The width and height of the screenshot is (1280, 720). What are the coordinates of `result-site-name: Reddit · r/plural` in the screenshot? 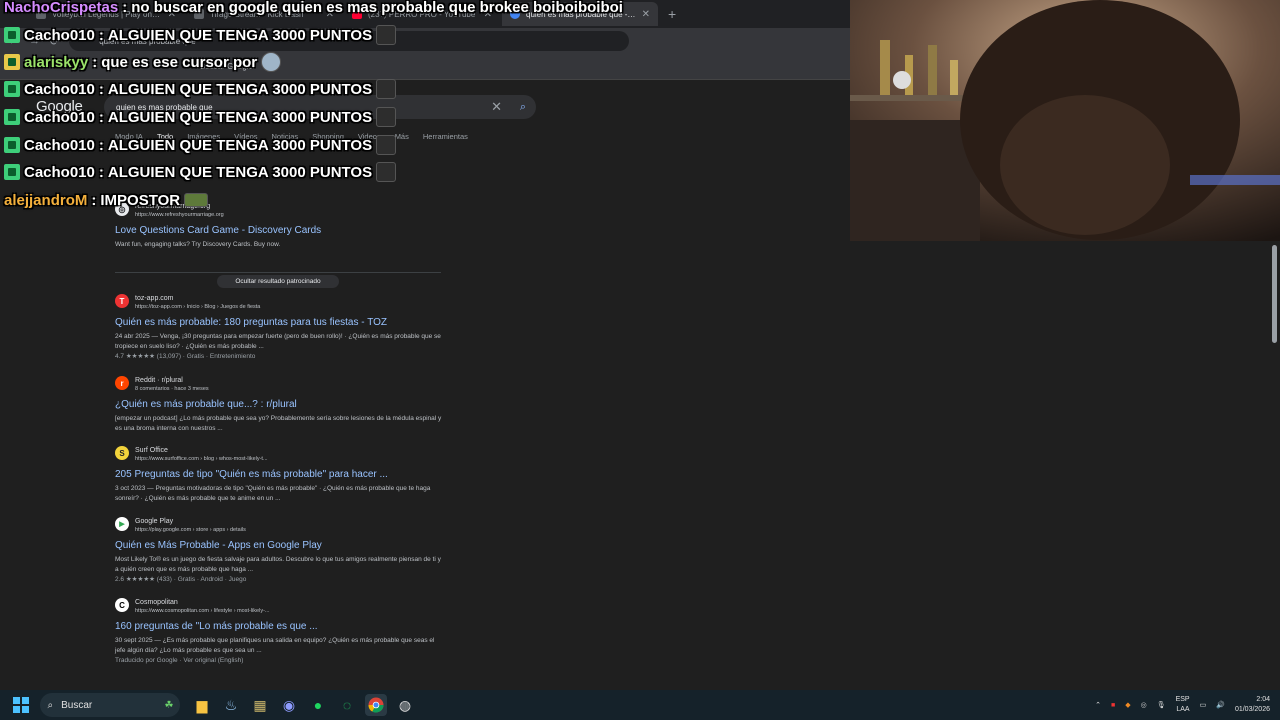 It's located at (159, 380).